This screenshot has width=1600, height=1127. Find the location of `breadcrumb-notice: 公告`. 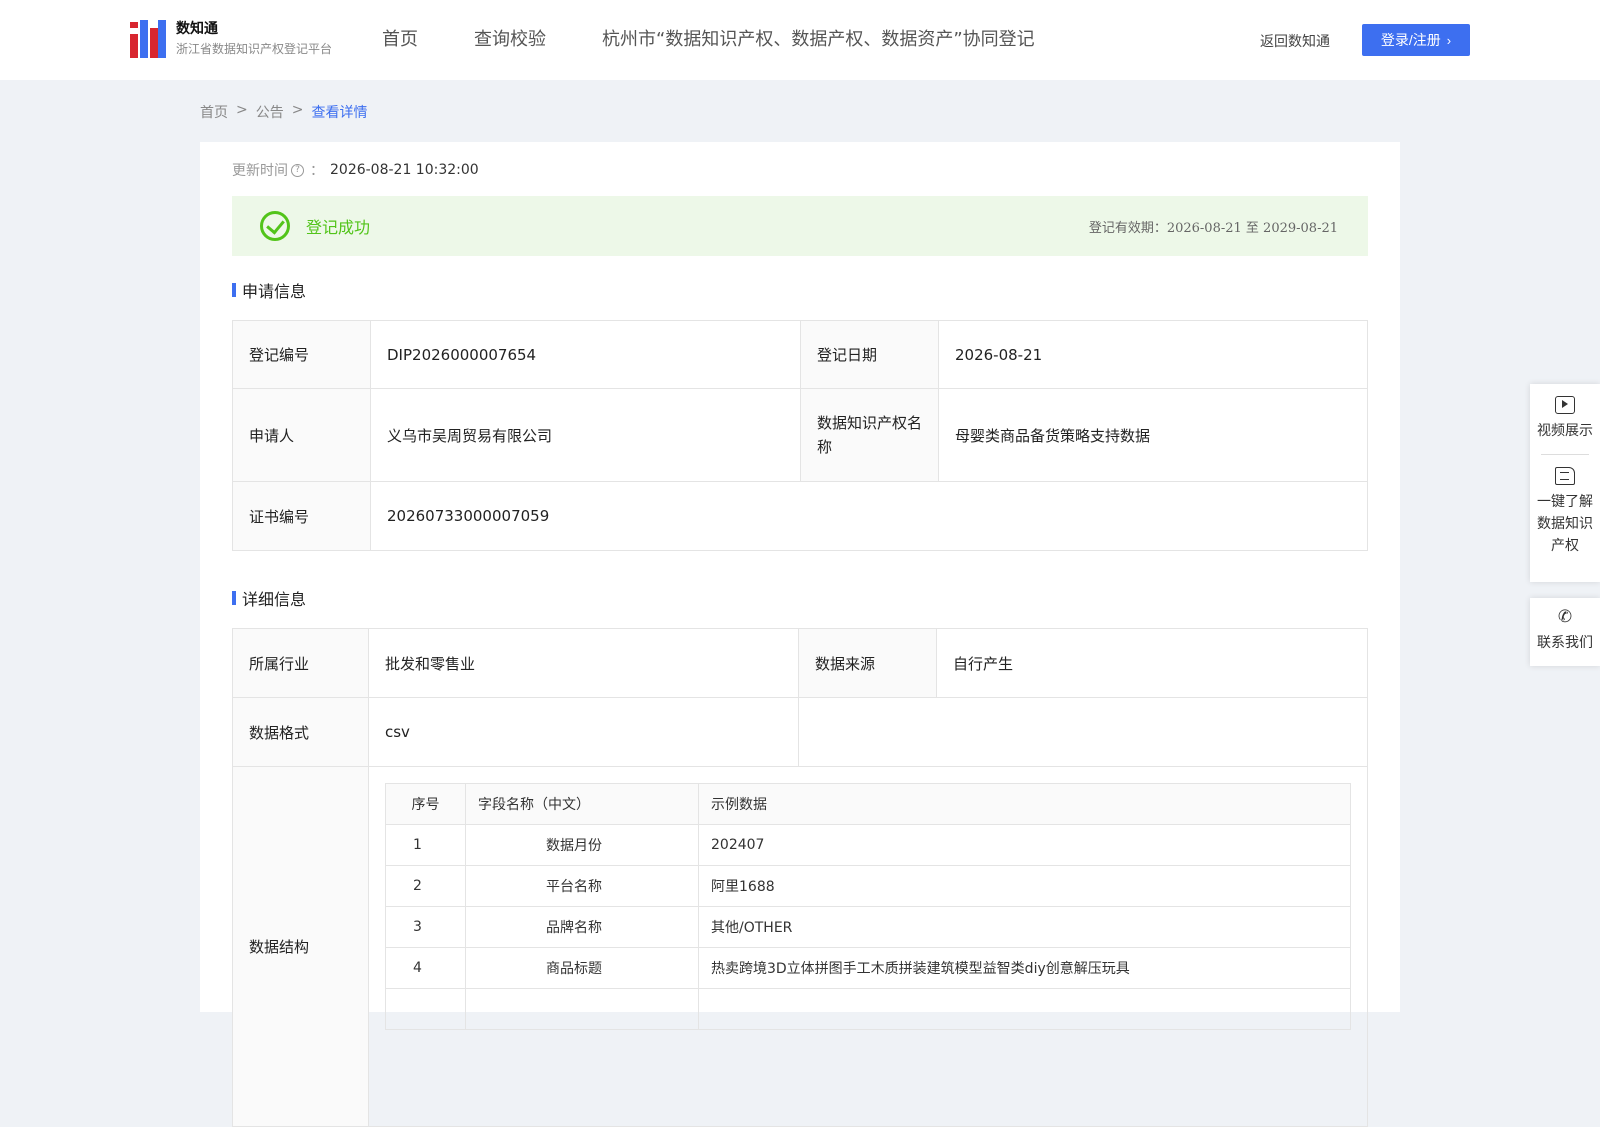

breadcrumb-notice: 公告 is located at coordinates (270, 112).